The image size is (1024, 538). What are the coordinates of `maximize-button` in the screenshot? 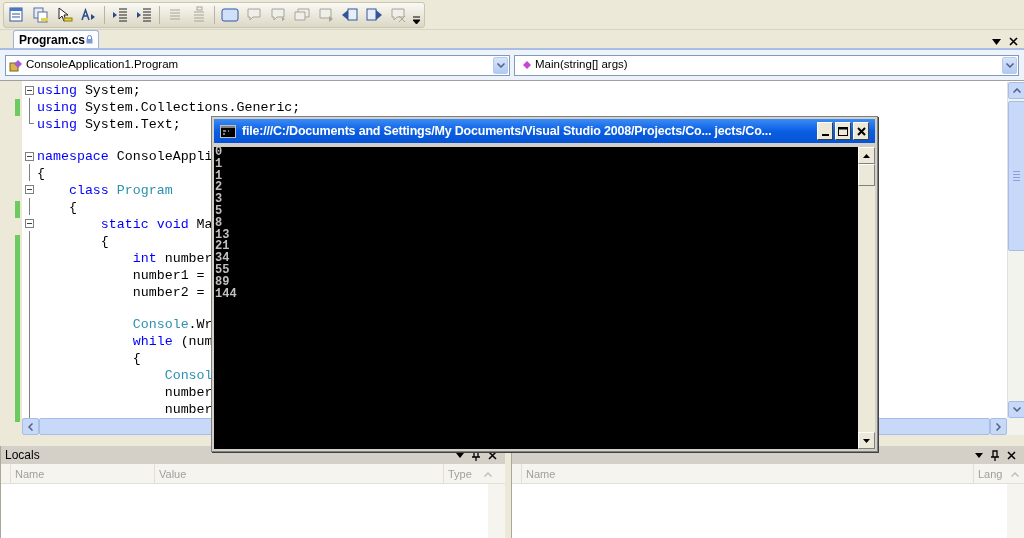 It's located at (843, 131).